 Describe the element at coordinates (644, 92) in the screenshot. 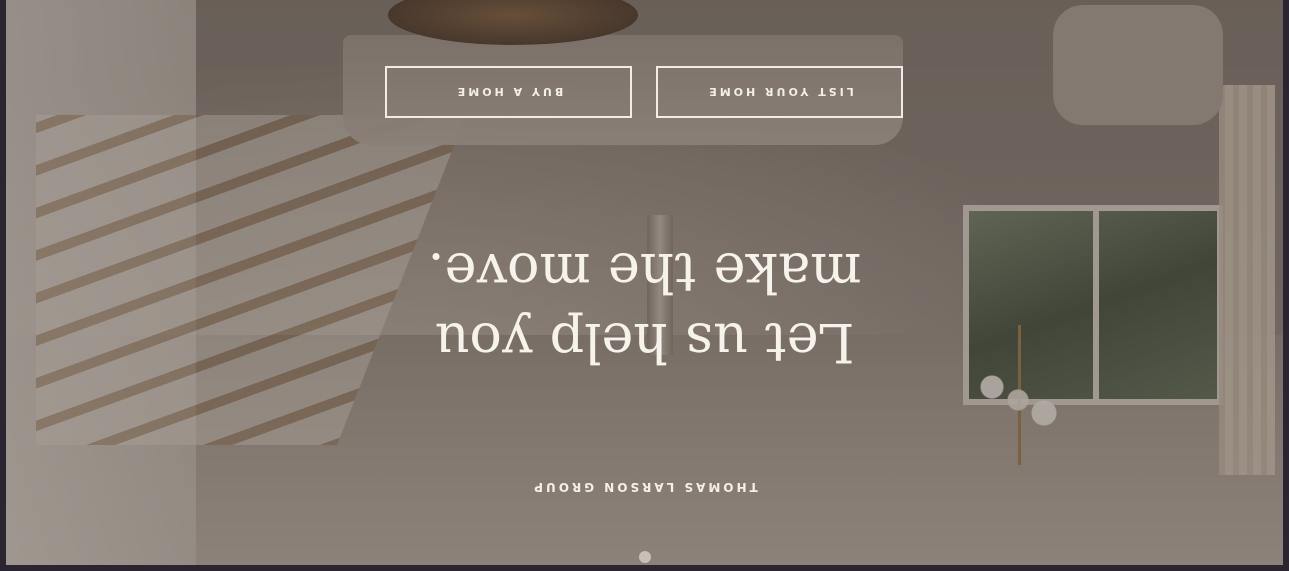

I see `hero-actions: LIST YOUR HOME BUY A HOME` at that location.